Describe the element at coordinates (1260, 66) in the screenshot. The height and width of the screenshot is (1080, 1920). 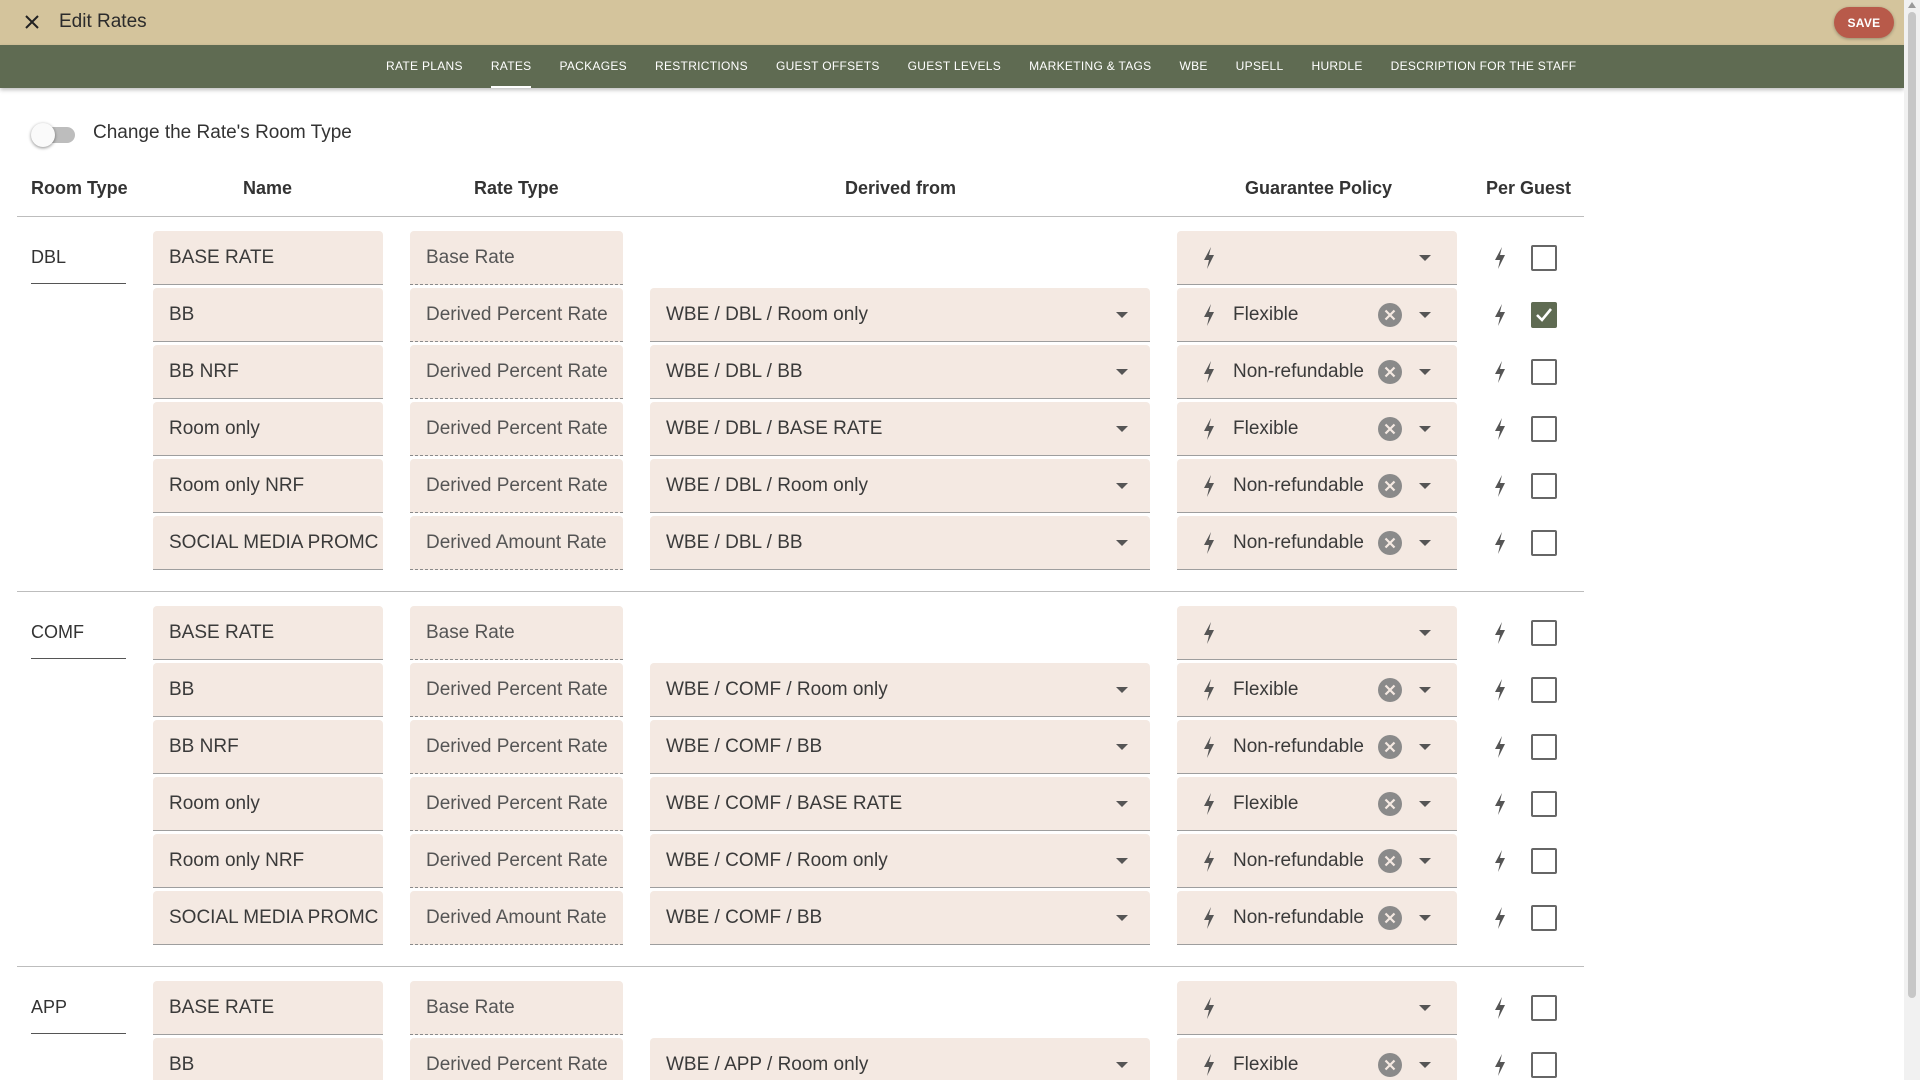
I see `tab-upsell: UPSELL` at that location.